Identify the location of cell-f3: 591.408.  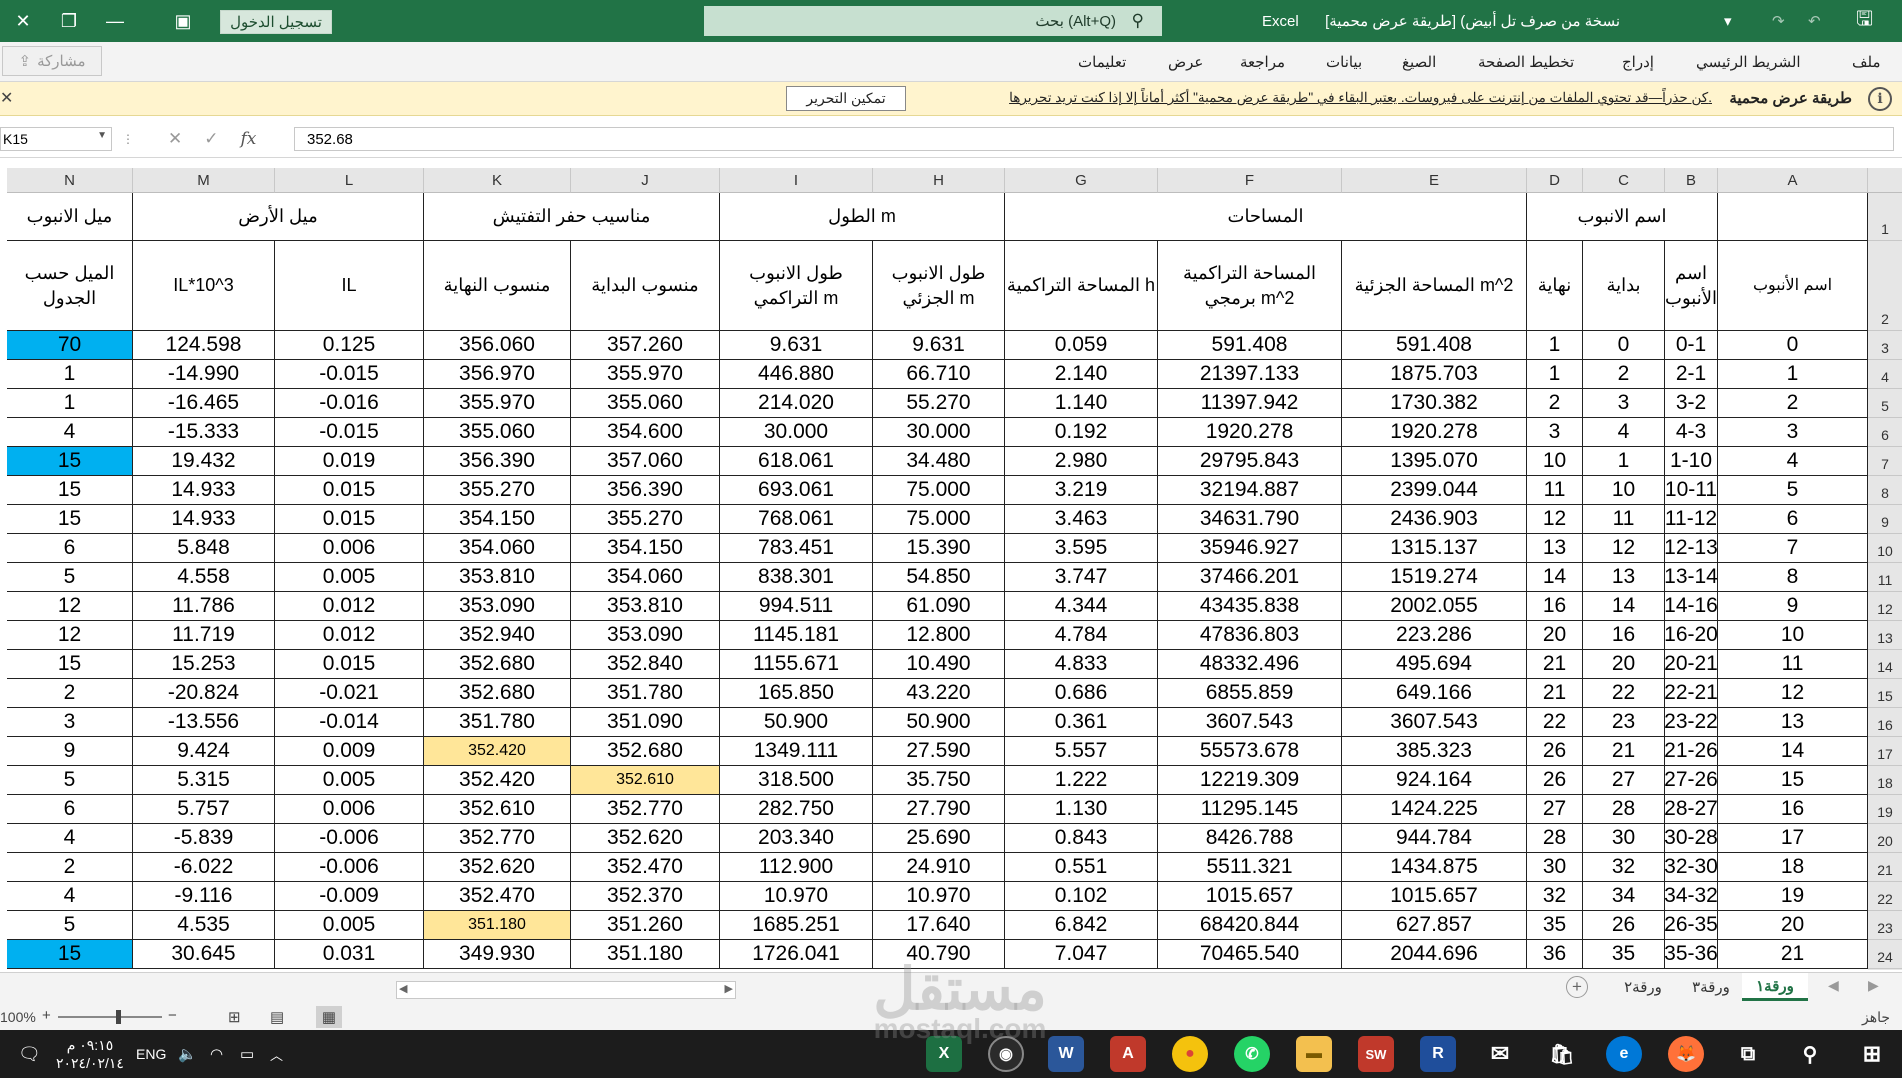
(1250, 345).